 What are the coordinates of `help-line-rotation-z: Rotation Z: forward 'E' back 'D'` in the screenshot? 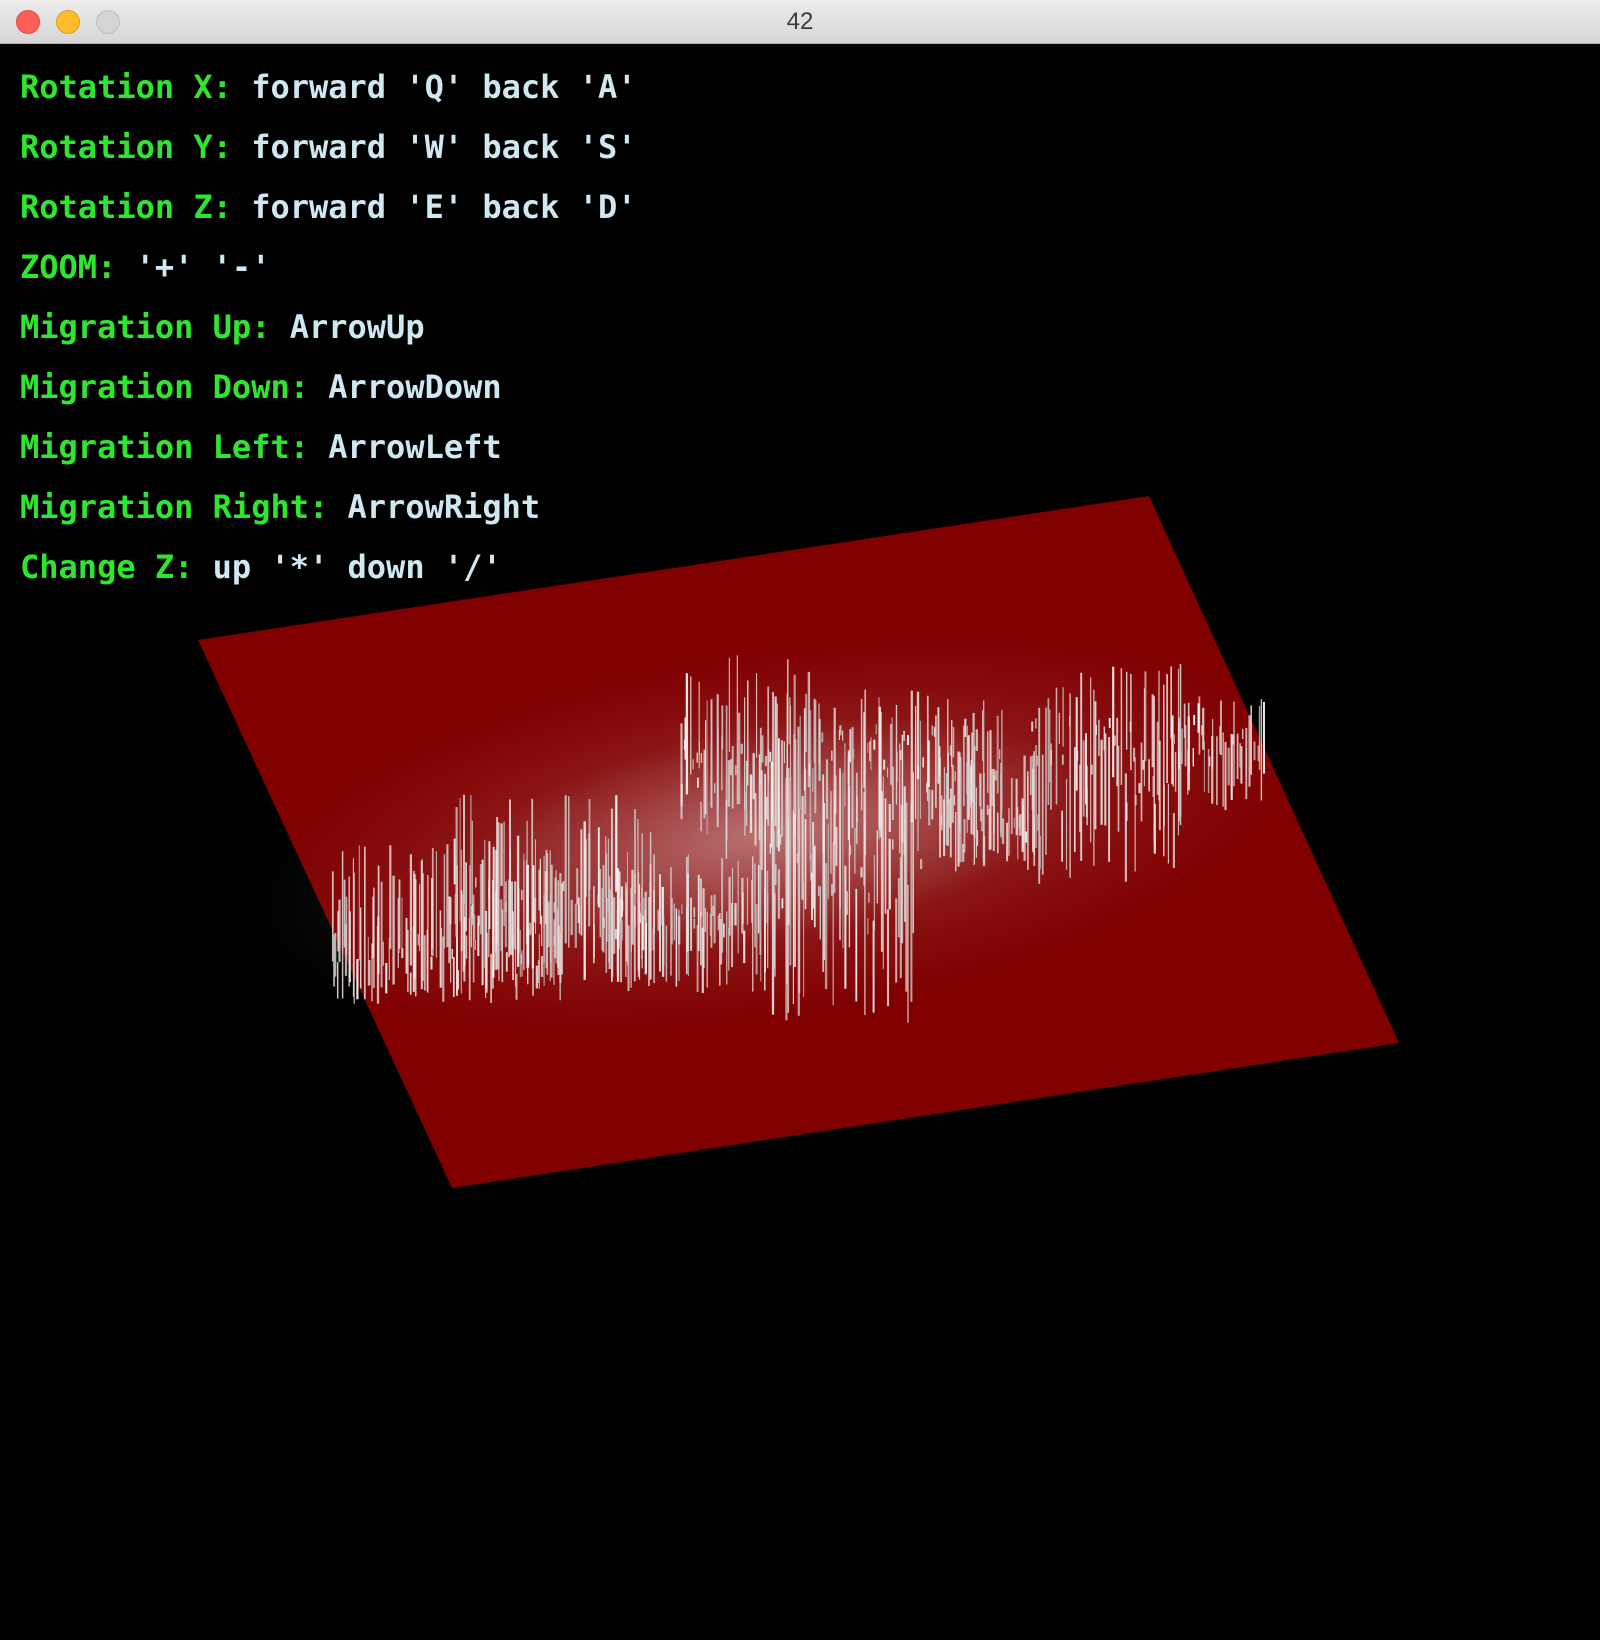 It's located at (328, 214).